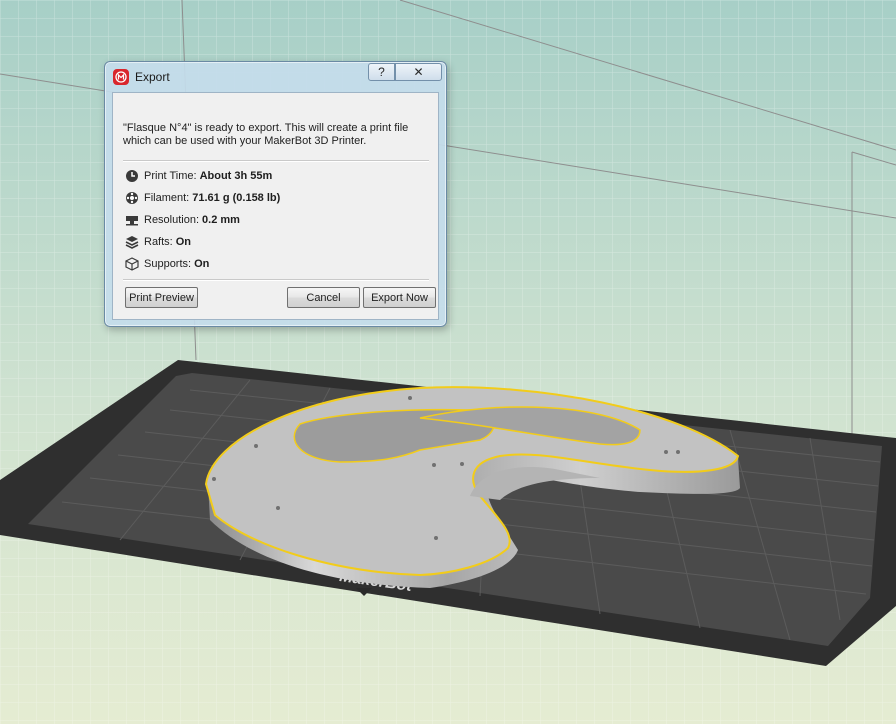 This screenshot has height=724, width=896. I want to click on info-row-supports: Supports: On, so click(167, 264).